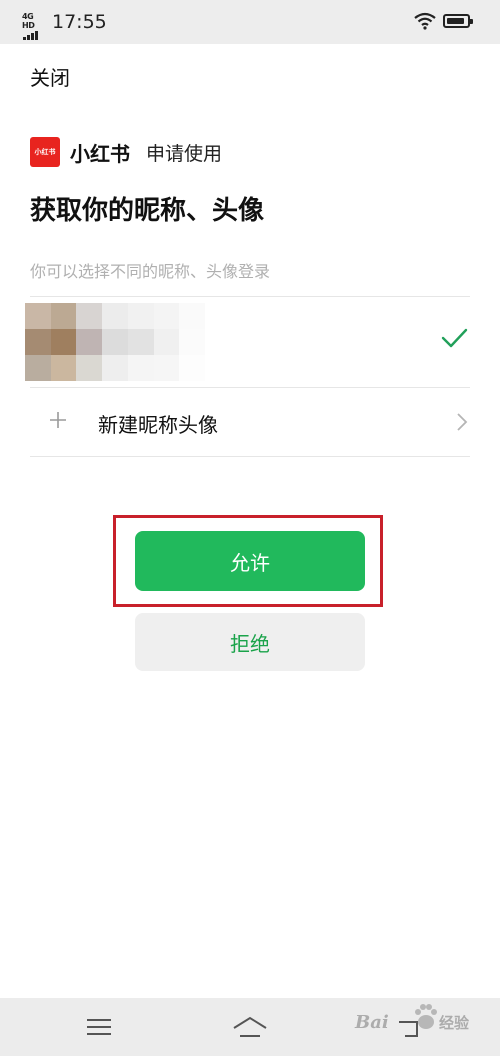  I want to click on app-logo: 小红书, so click(45, 152).